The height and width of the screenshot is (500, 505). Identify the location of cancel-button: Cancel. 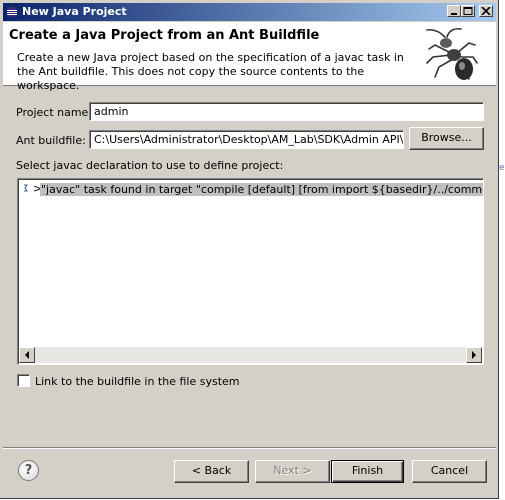
(449, 471).